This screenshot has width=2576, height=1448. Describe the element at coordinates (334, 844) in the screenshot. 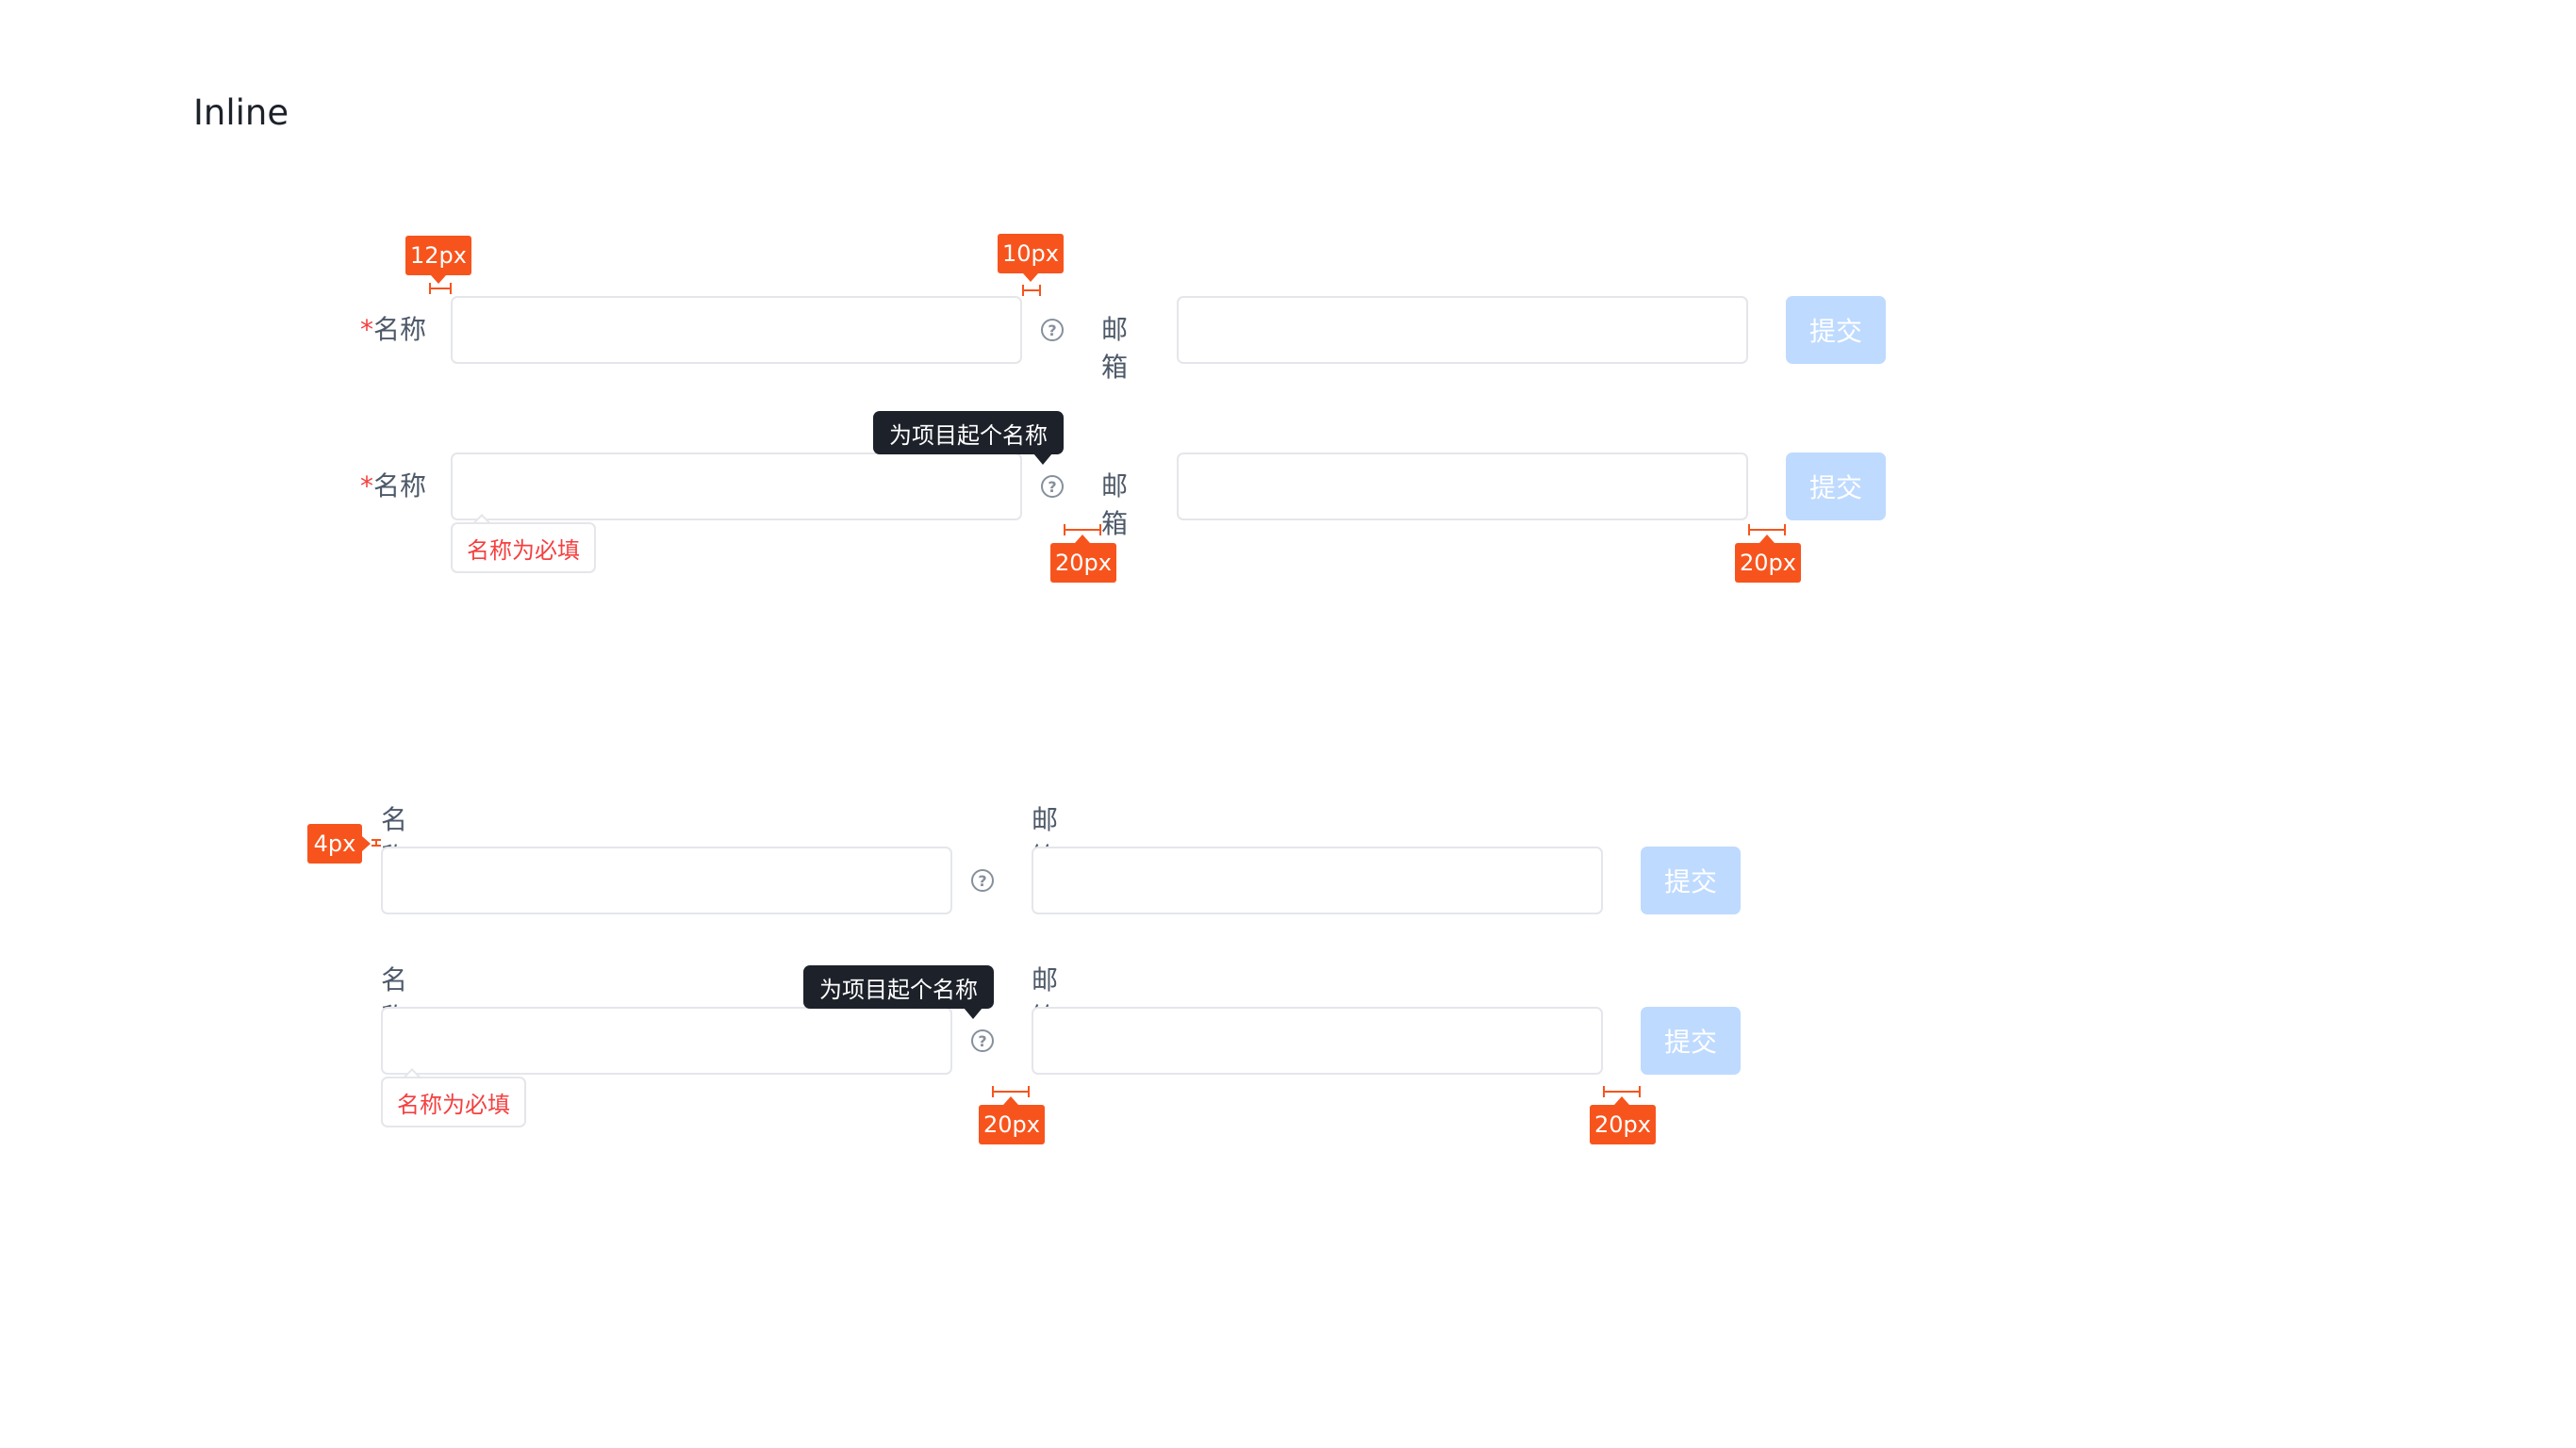

I see `annotation-badge-vertical-gap: 4px` at that location.